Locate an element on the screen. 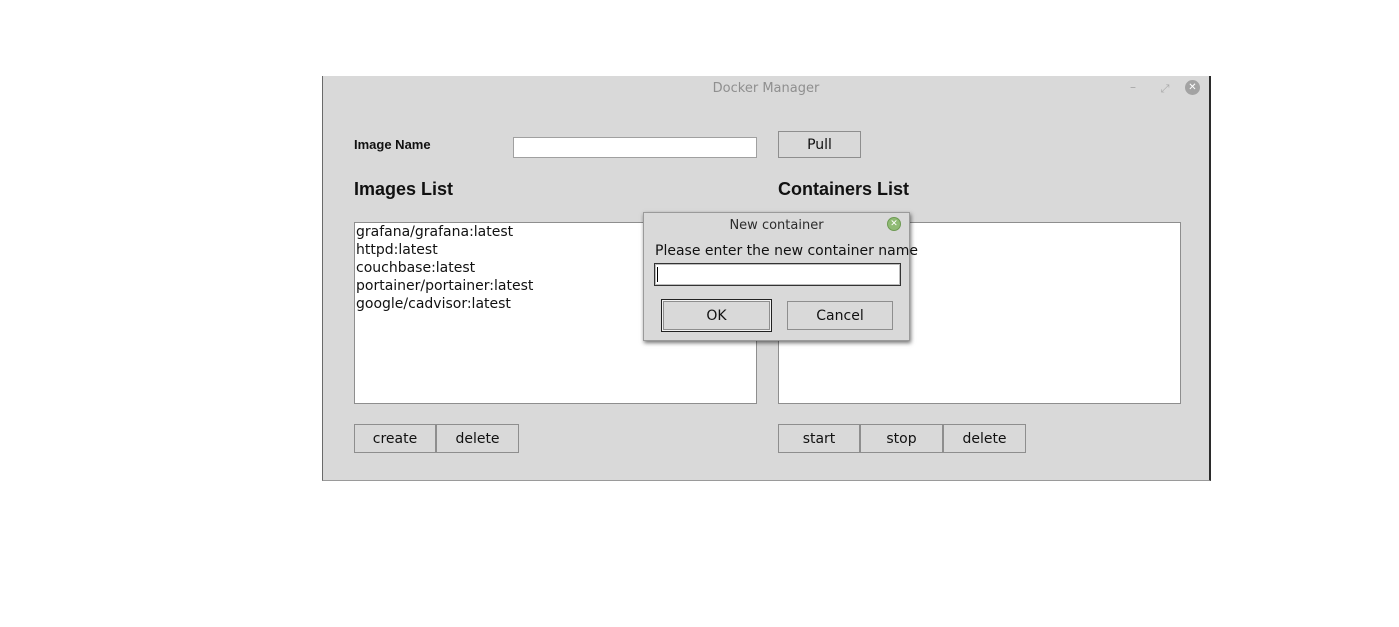 Image resolution: width=1399 pixels, height=627 pixels. window-title: Docker Manager is located at coordinates (766, 88).